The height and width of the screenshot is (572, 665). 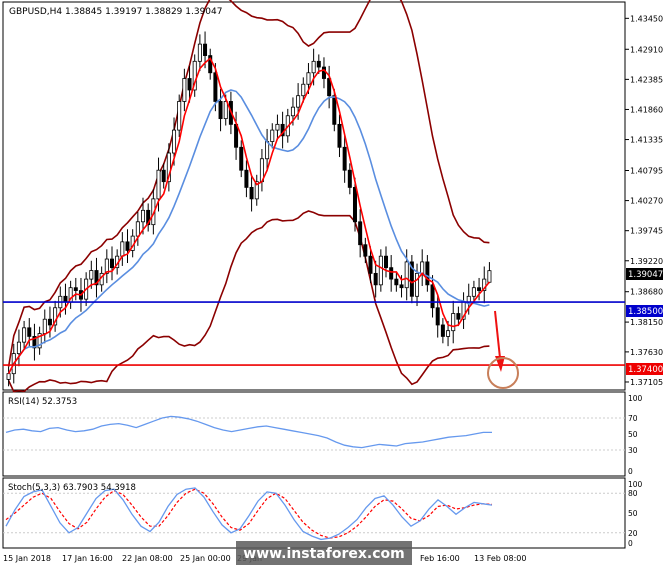 What do you see at coordinates (646, 292) in the screenshot?
I see `price-tick-label: 1.38680` at bounding box center [646, 292].